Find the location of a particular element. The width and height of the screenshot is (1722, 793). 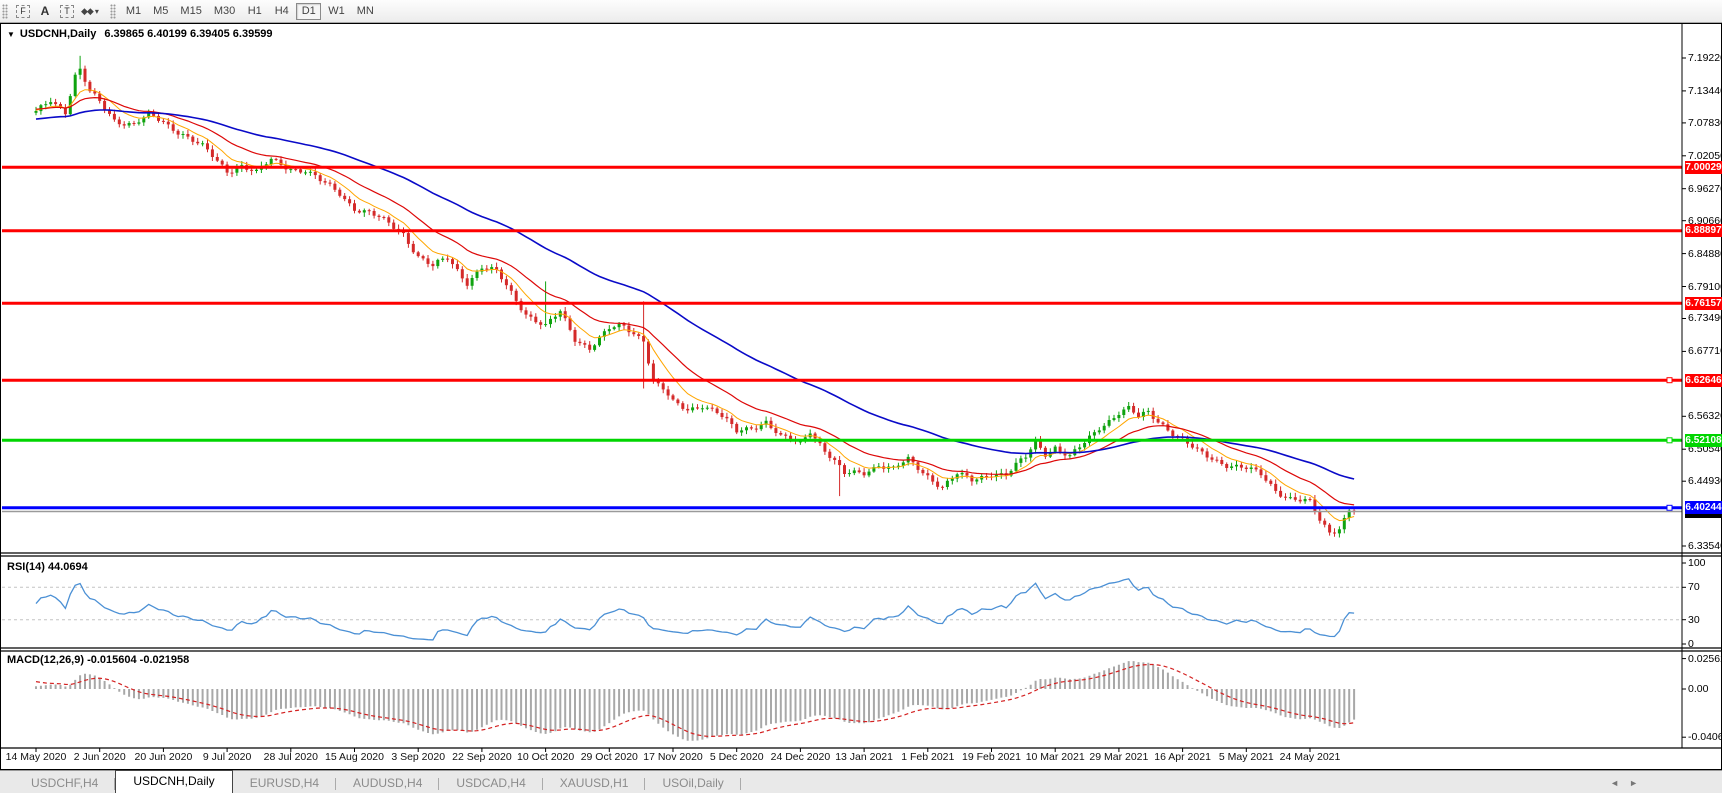

tab-usdcnh-daily: USDCNH,Daily is located at coordinates (174, 781).